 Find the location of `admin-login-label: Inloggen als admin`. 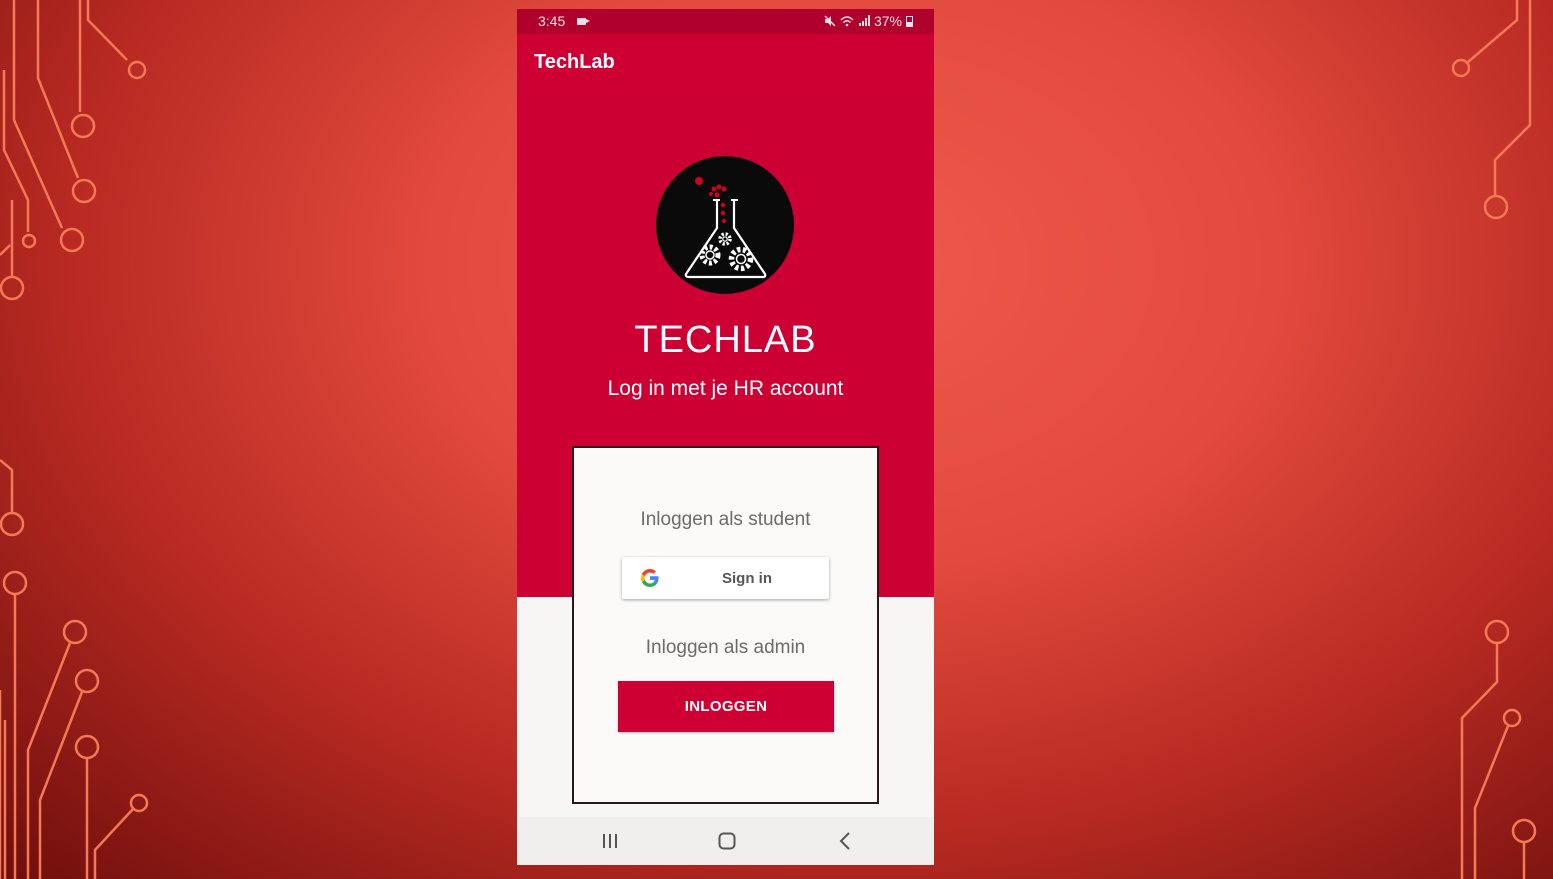

admin-login-label: Inloggen als admin is located at coordinates (725, 647).